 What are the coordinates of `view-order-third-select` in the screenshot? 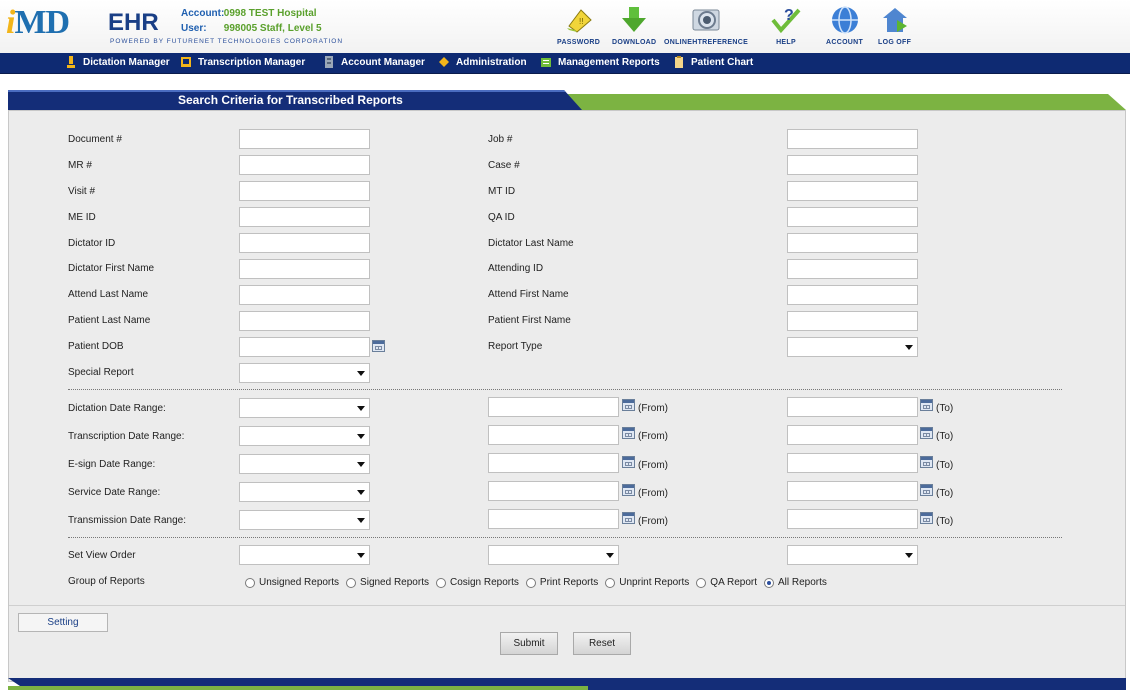 It's located at (852, 555).